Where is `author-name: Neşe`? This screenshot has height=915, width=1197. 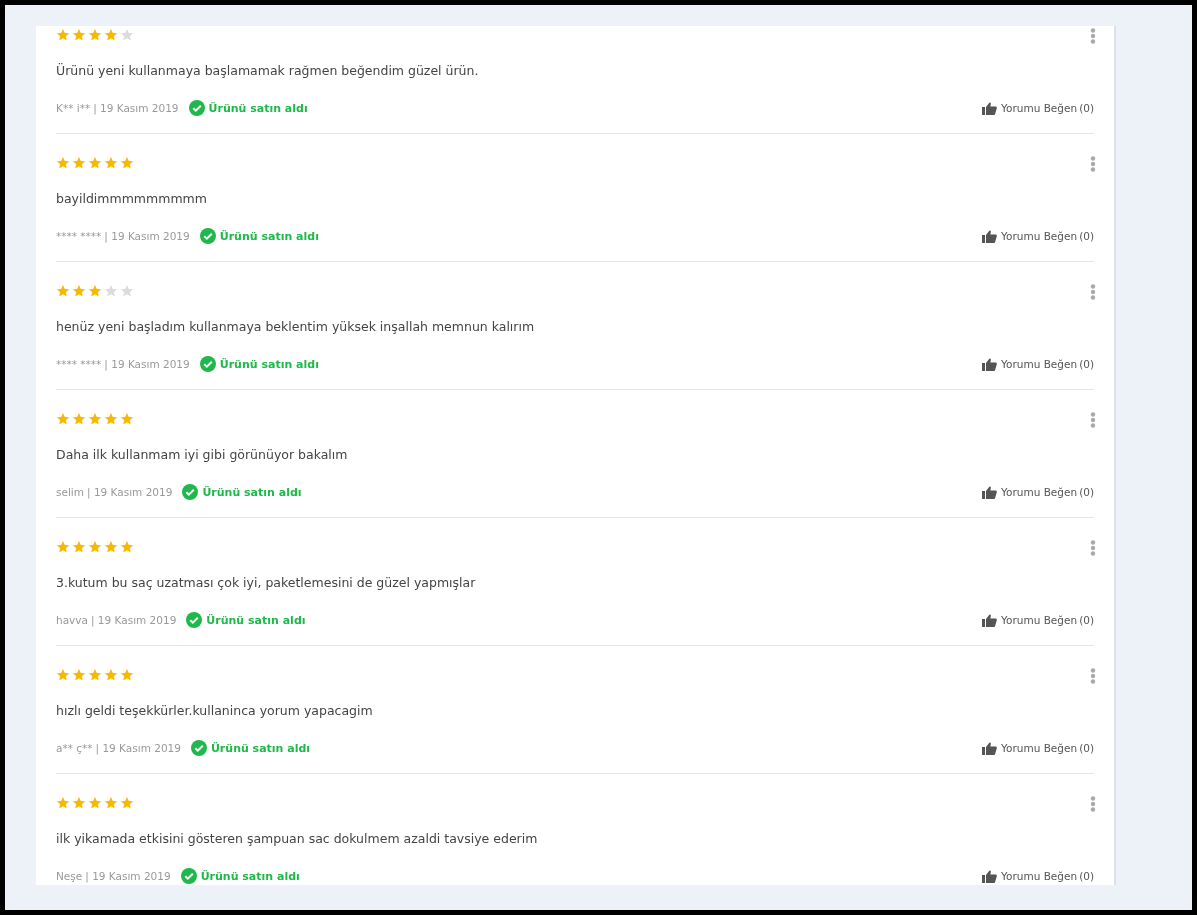
author-name: Neşe is located at coordinates (69, 876).